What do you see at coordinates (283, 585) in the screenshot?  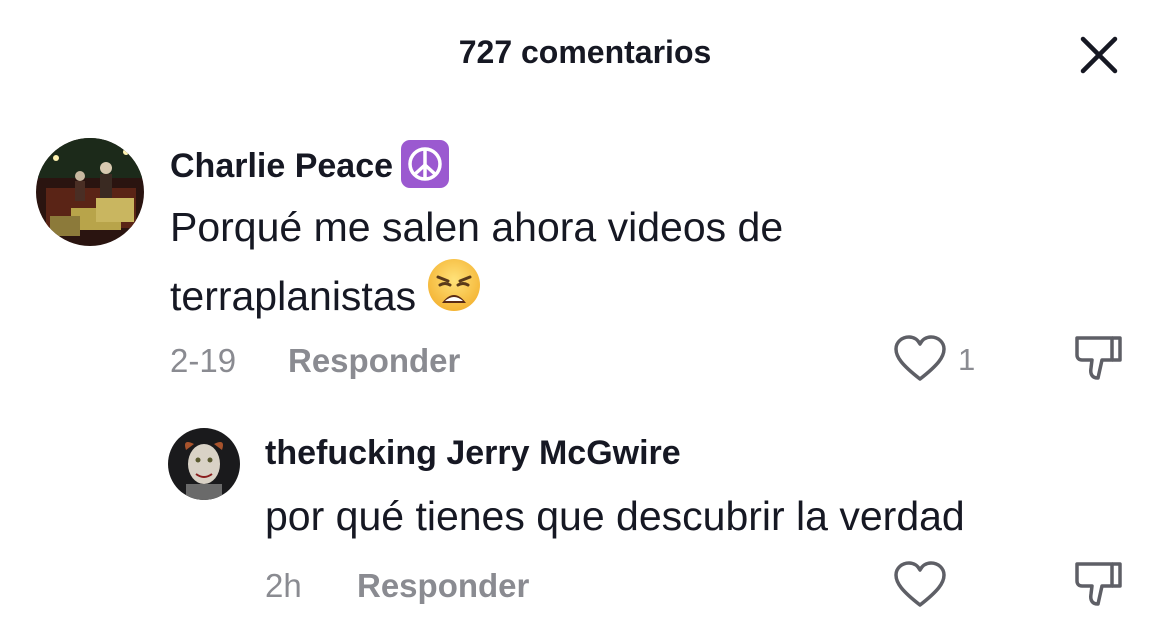 I see `reply-timestamp: 2h` at bounding box center [283, 585].